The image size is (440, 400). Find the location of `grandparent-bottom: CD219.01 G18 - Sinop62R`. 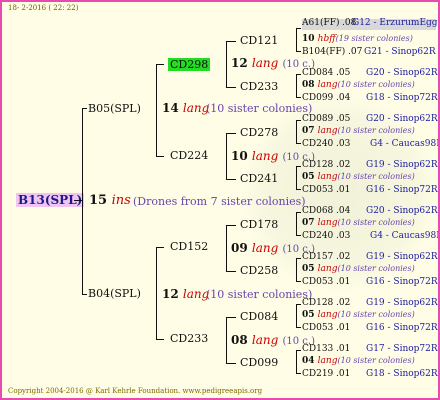

grandparent-bottom: CD219.01 G18 - Sinop62R is located at coordinates (370, 374).